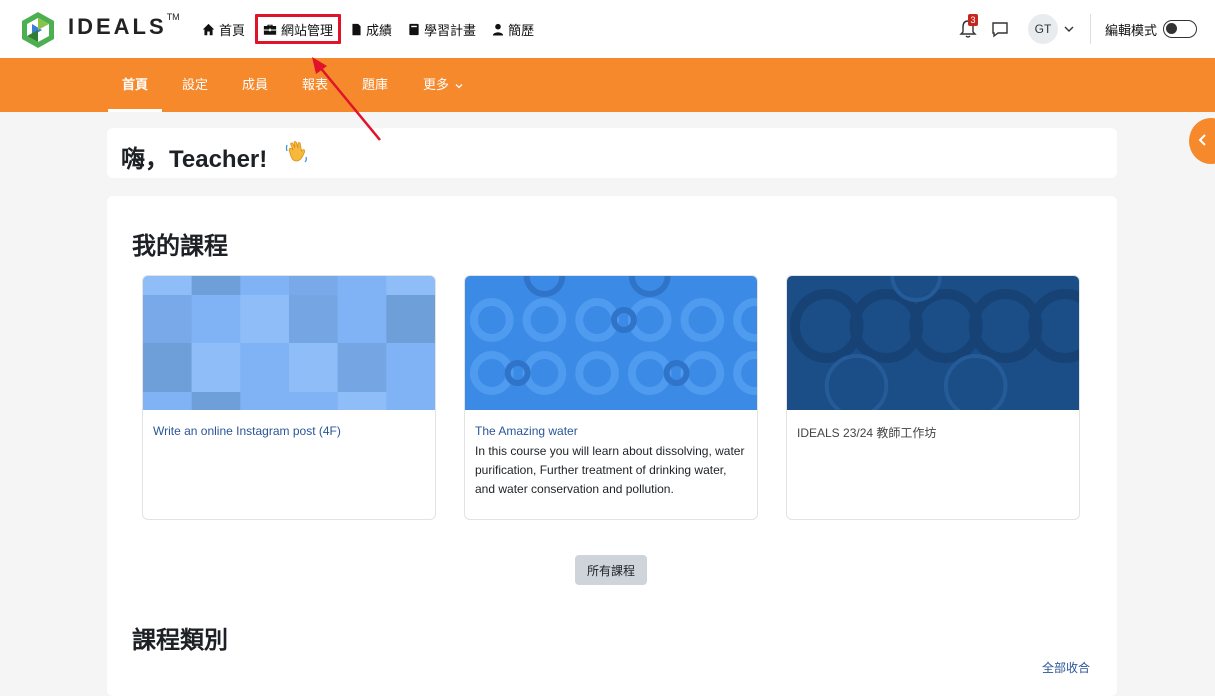  I want to click on tab-reports: 報表, so click(315, 85).